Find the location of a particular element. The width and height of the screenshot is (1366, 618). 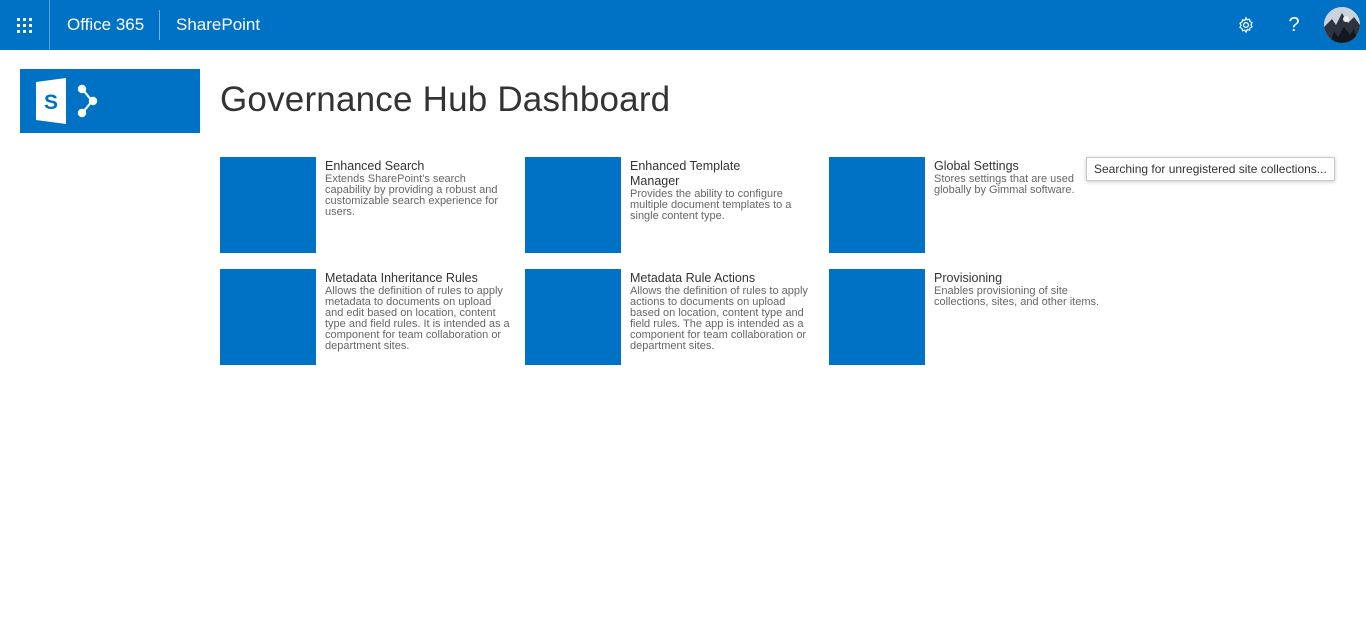

page-title: Governance Hub Dashboard is located at coordinates (445, 99).